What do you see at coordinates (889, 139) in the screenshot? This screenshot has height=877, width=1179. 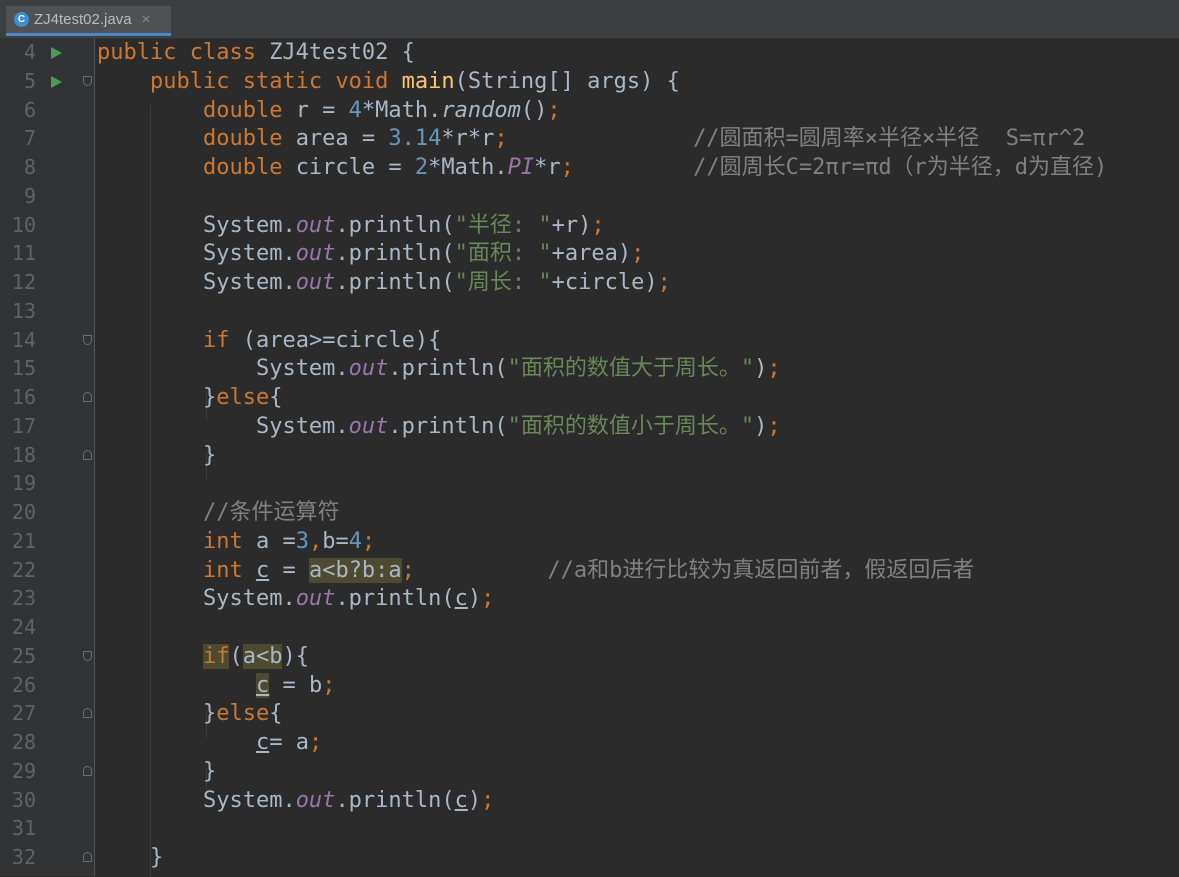 I see `code-token: //圆面积=圆周率×半径×半径 S=πr^2` at bounding box center [889, 139].